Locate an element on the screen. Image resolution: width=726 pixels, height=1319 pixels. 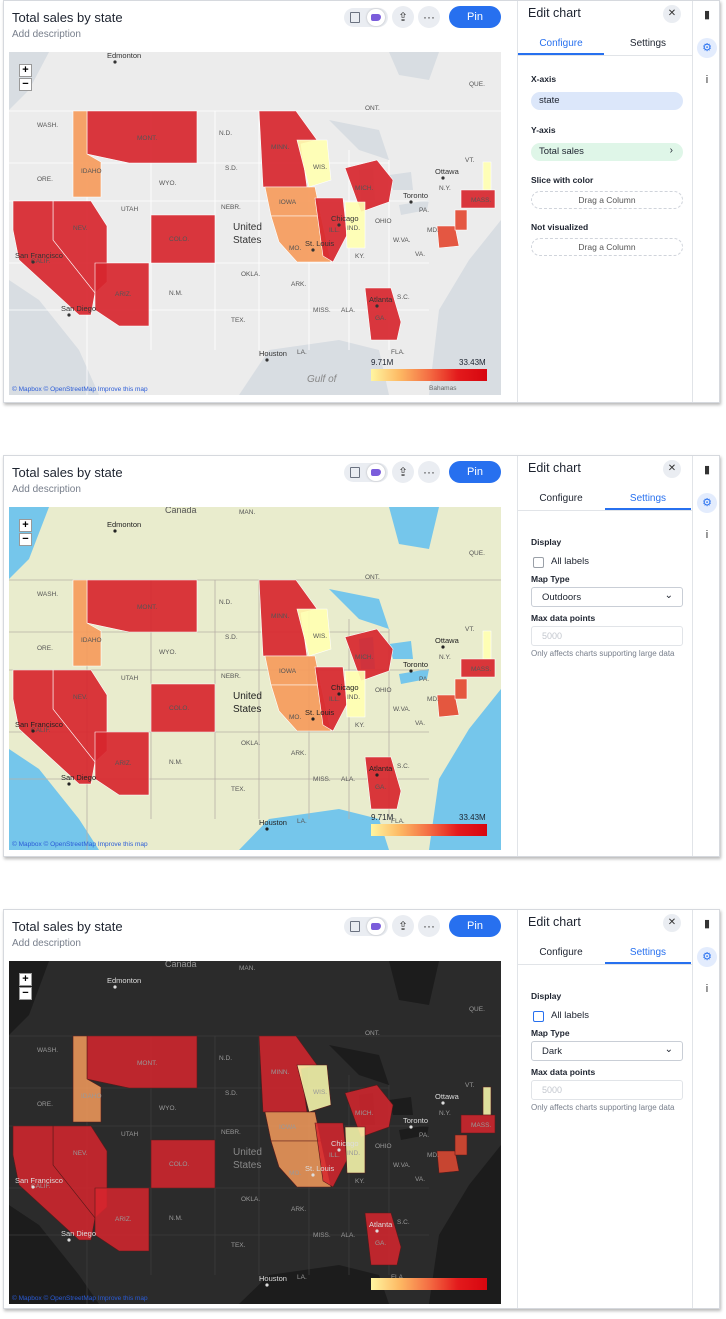
state-label: W.VA. is located at coordinates (402, 709).